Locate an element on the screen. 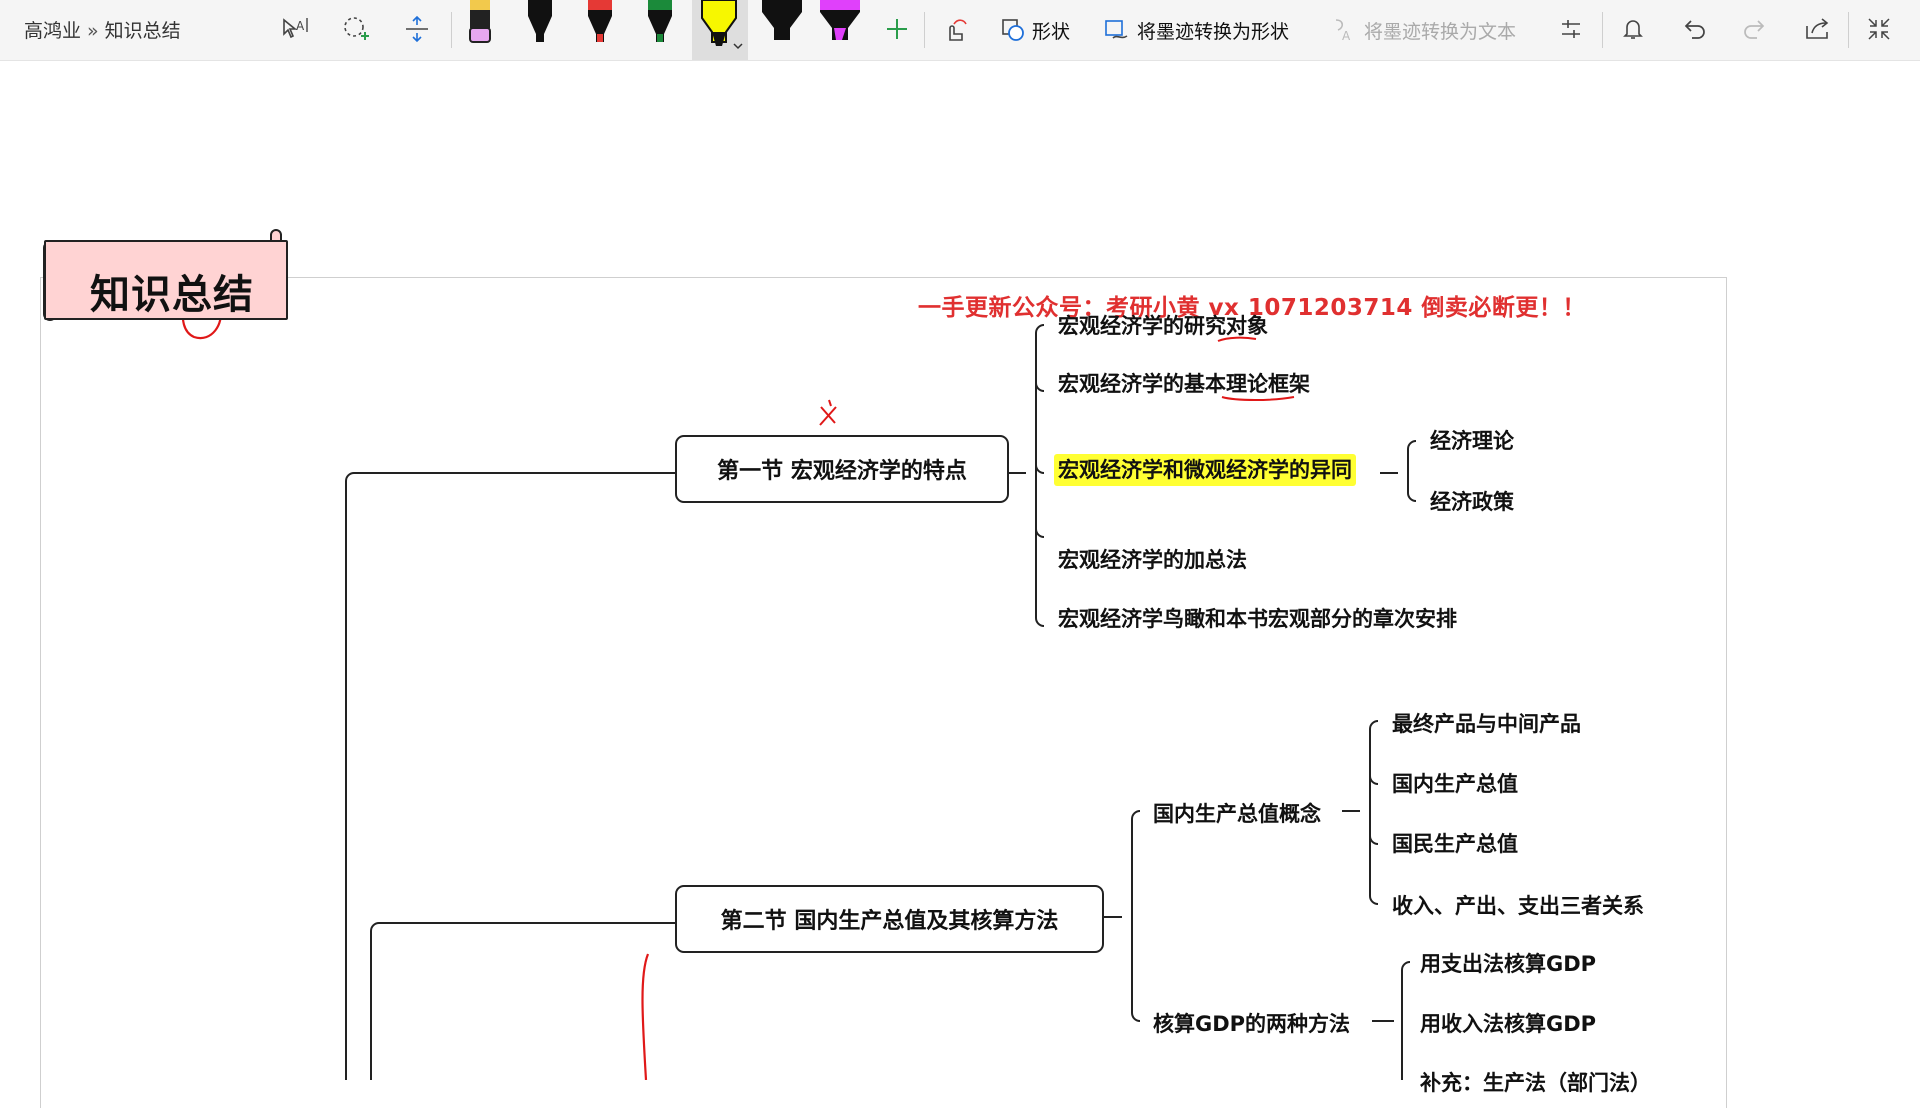  title-scroll-banner: 知识总结 is located at coordinates (164, 273).